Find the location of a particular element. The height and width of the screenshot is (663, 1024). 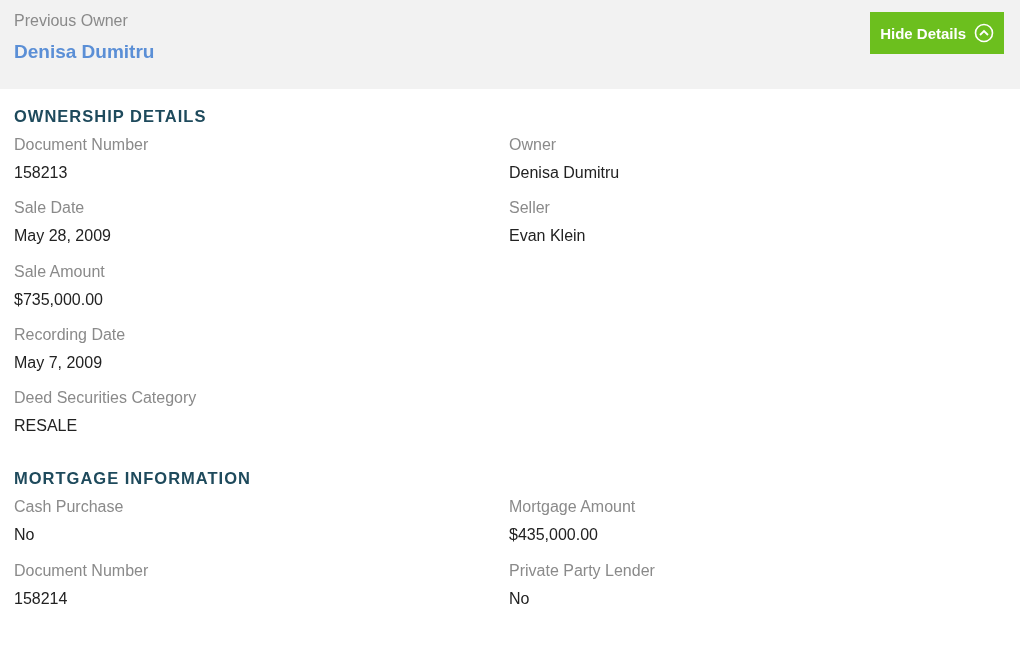

field-value: $735,000.00 is located at coordinates (59, 299).